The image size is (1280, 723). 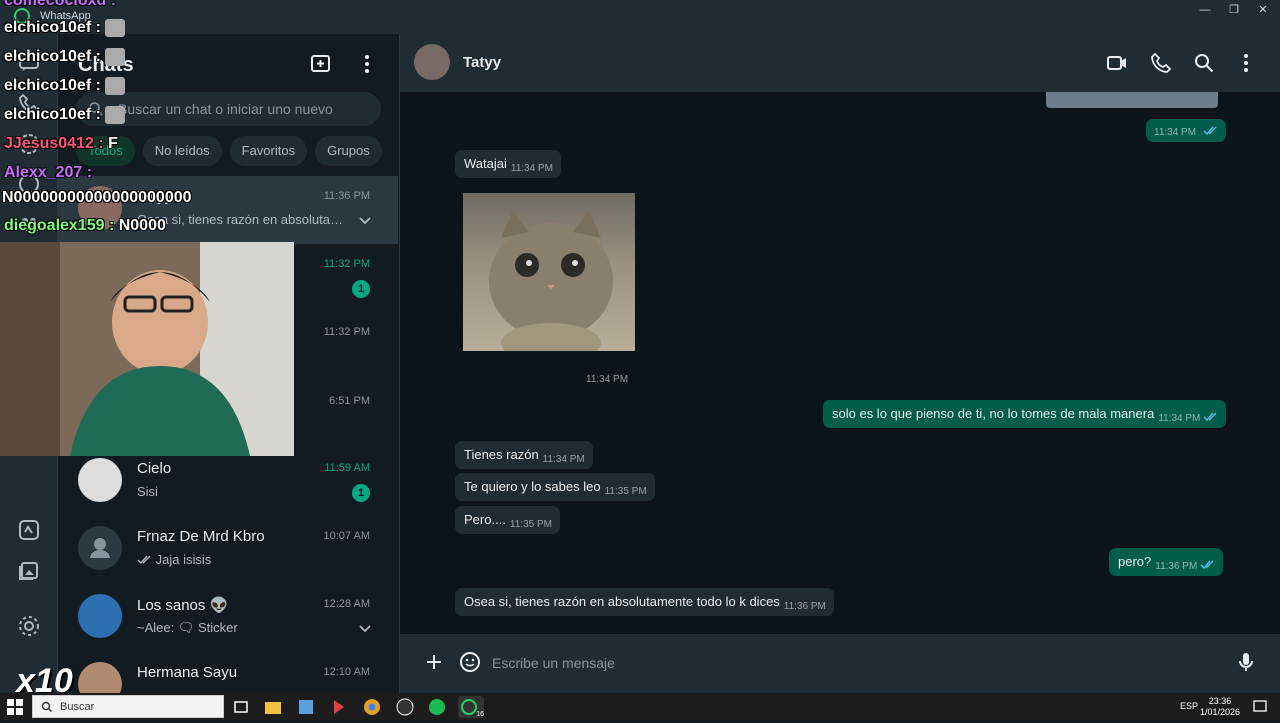 What do you see at coordinates (54, 225) in the screenshot?
I see `overlay-user: diegoalex159` at bounding box center [54, 225].